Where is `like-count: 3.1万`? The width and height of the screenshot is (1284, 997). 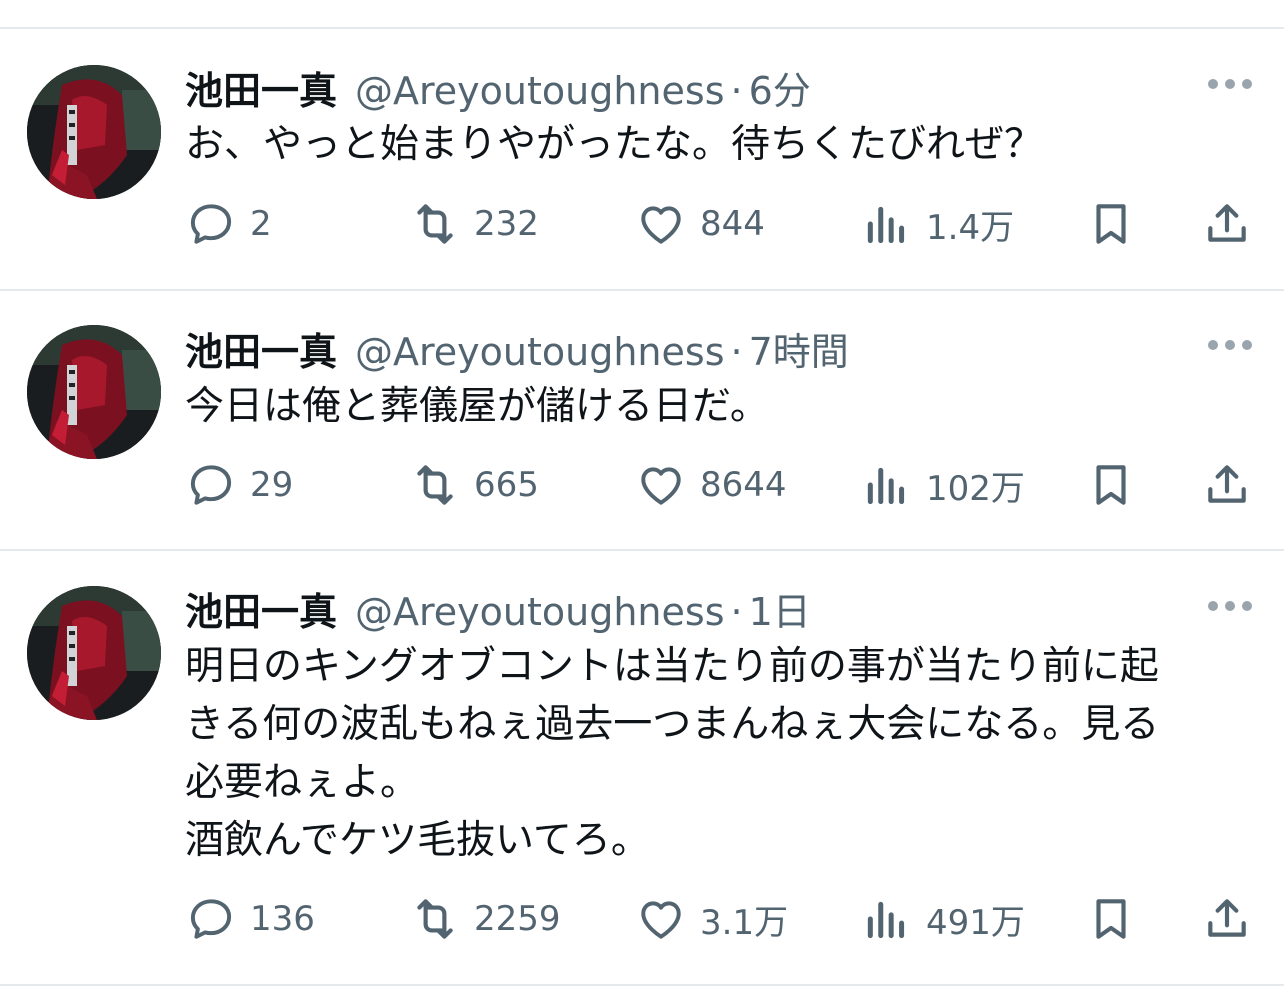 like-count: 3.1万 is located at coordinates (744, 922).